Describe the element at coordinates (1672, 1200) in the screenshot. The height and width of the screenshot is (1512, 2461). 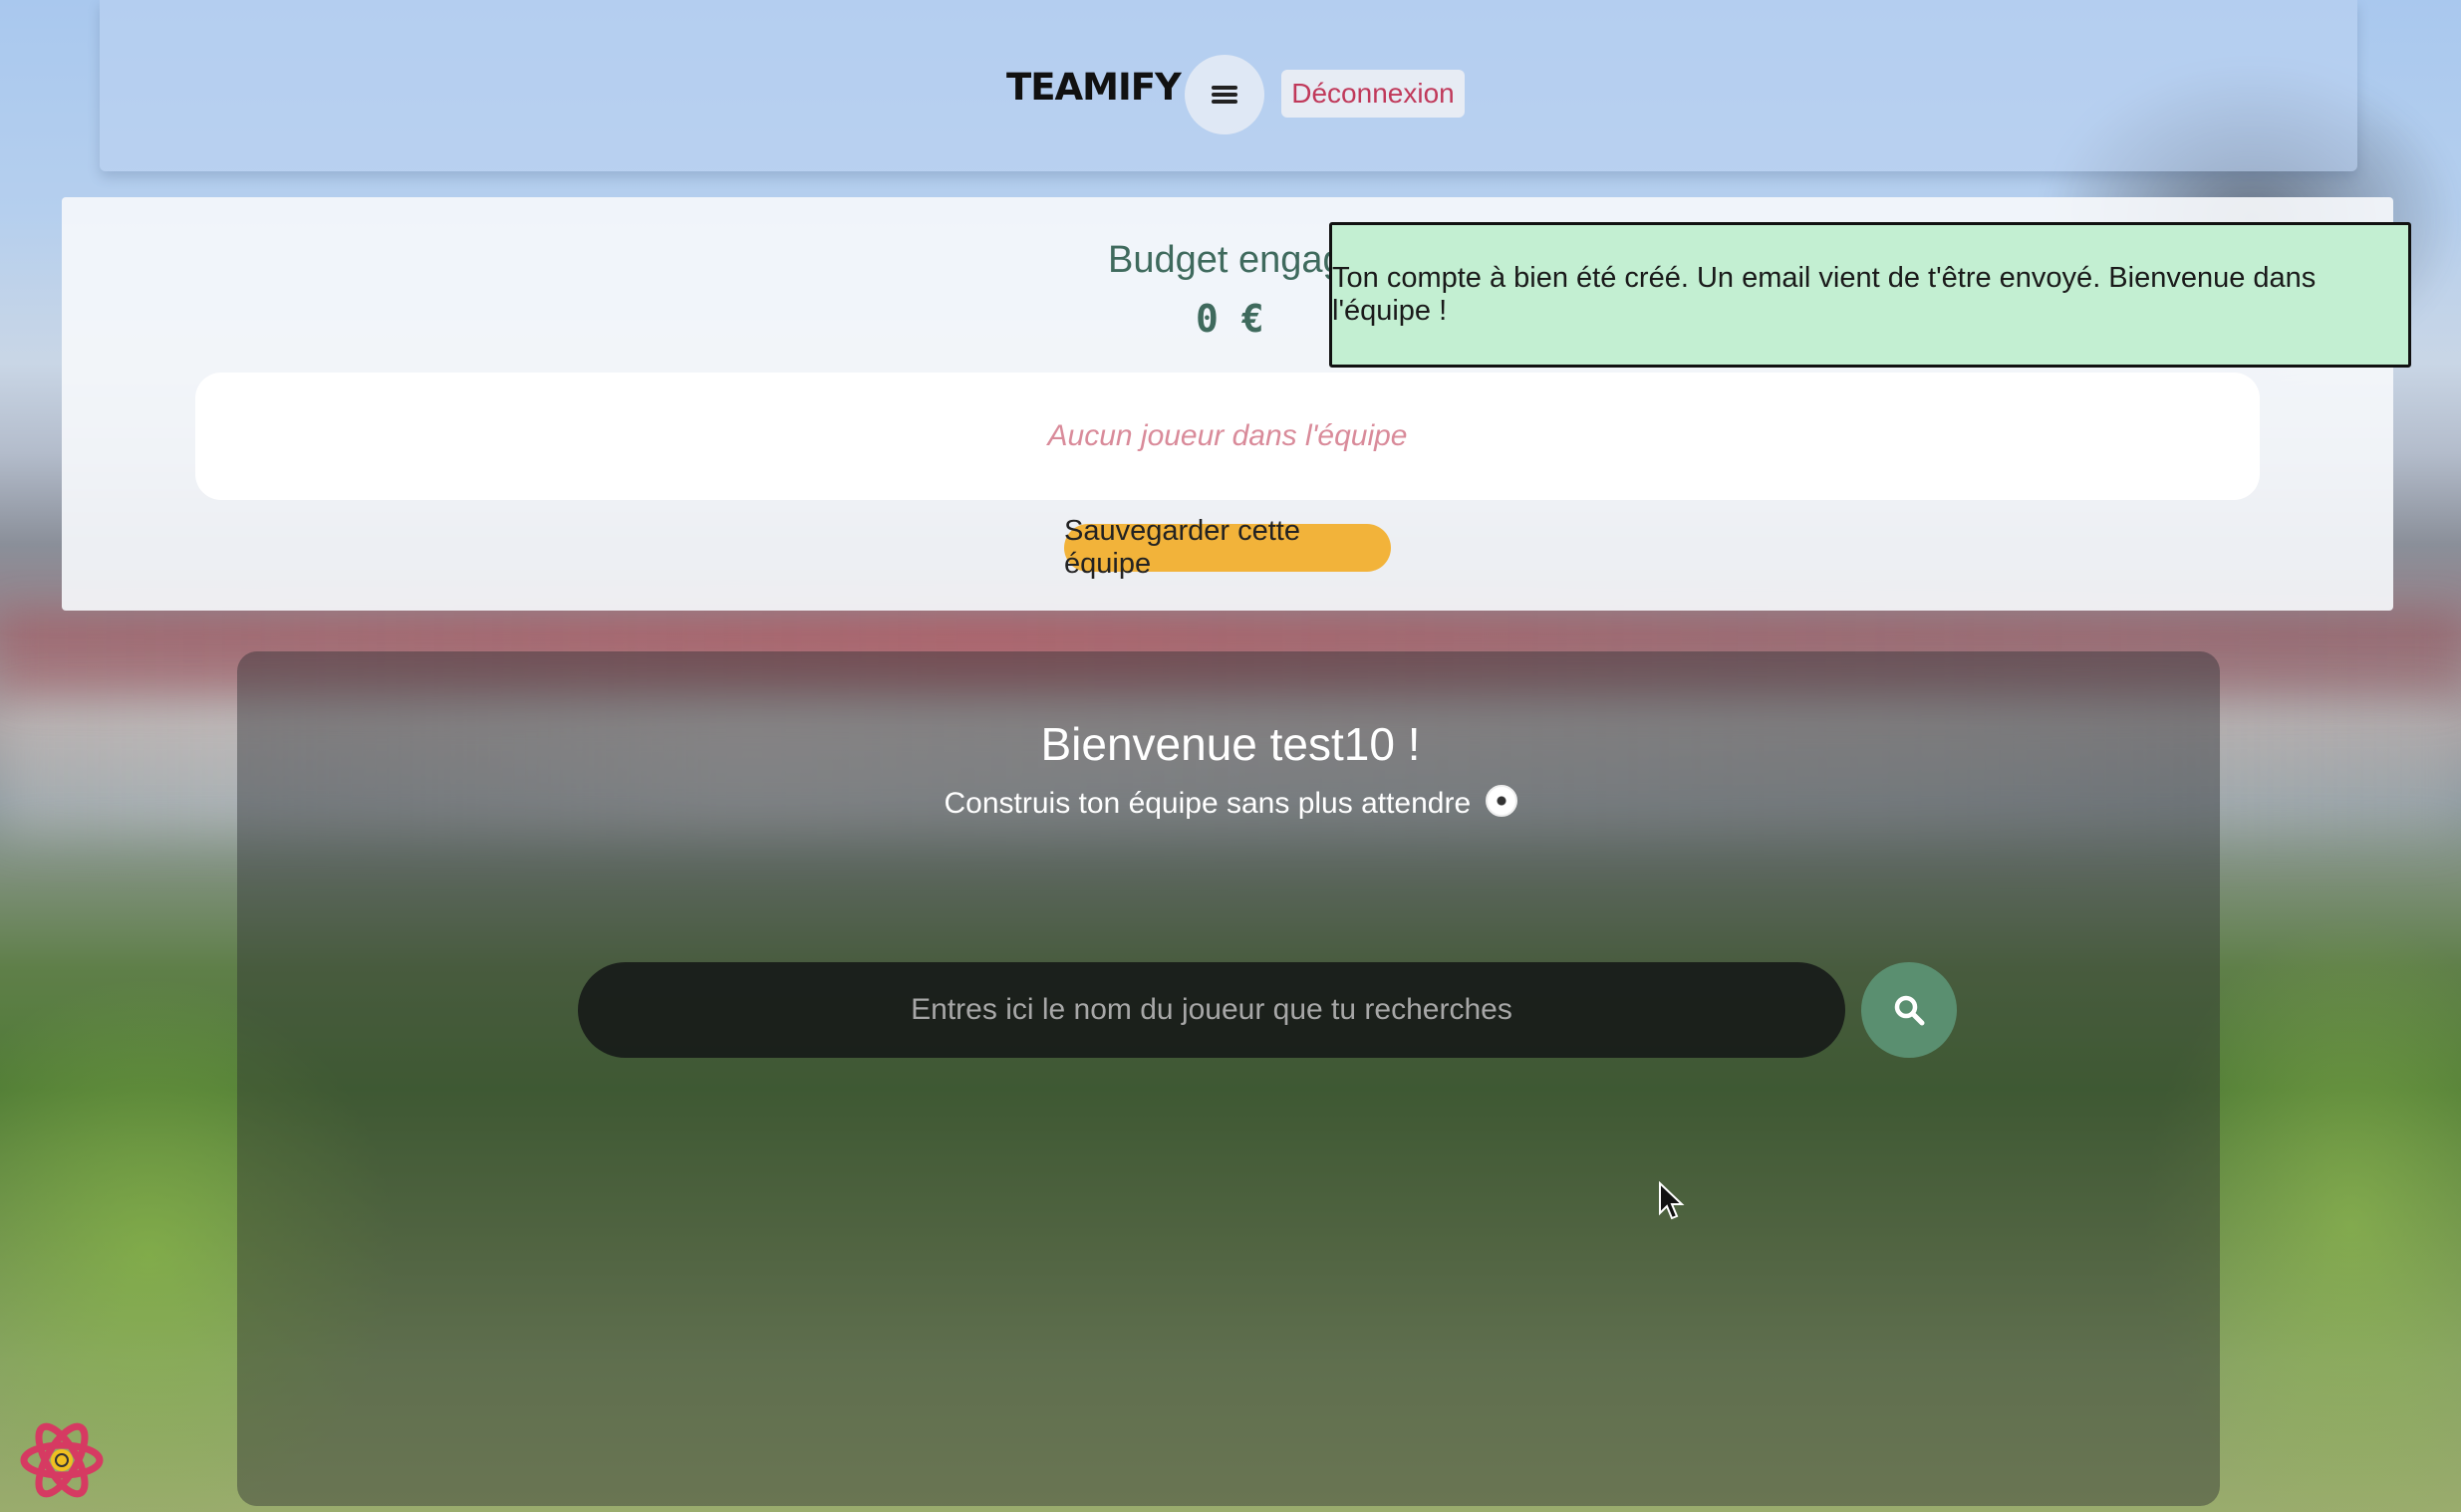
I see `mouse-cursor-icon` at that location.